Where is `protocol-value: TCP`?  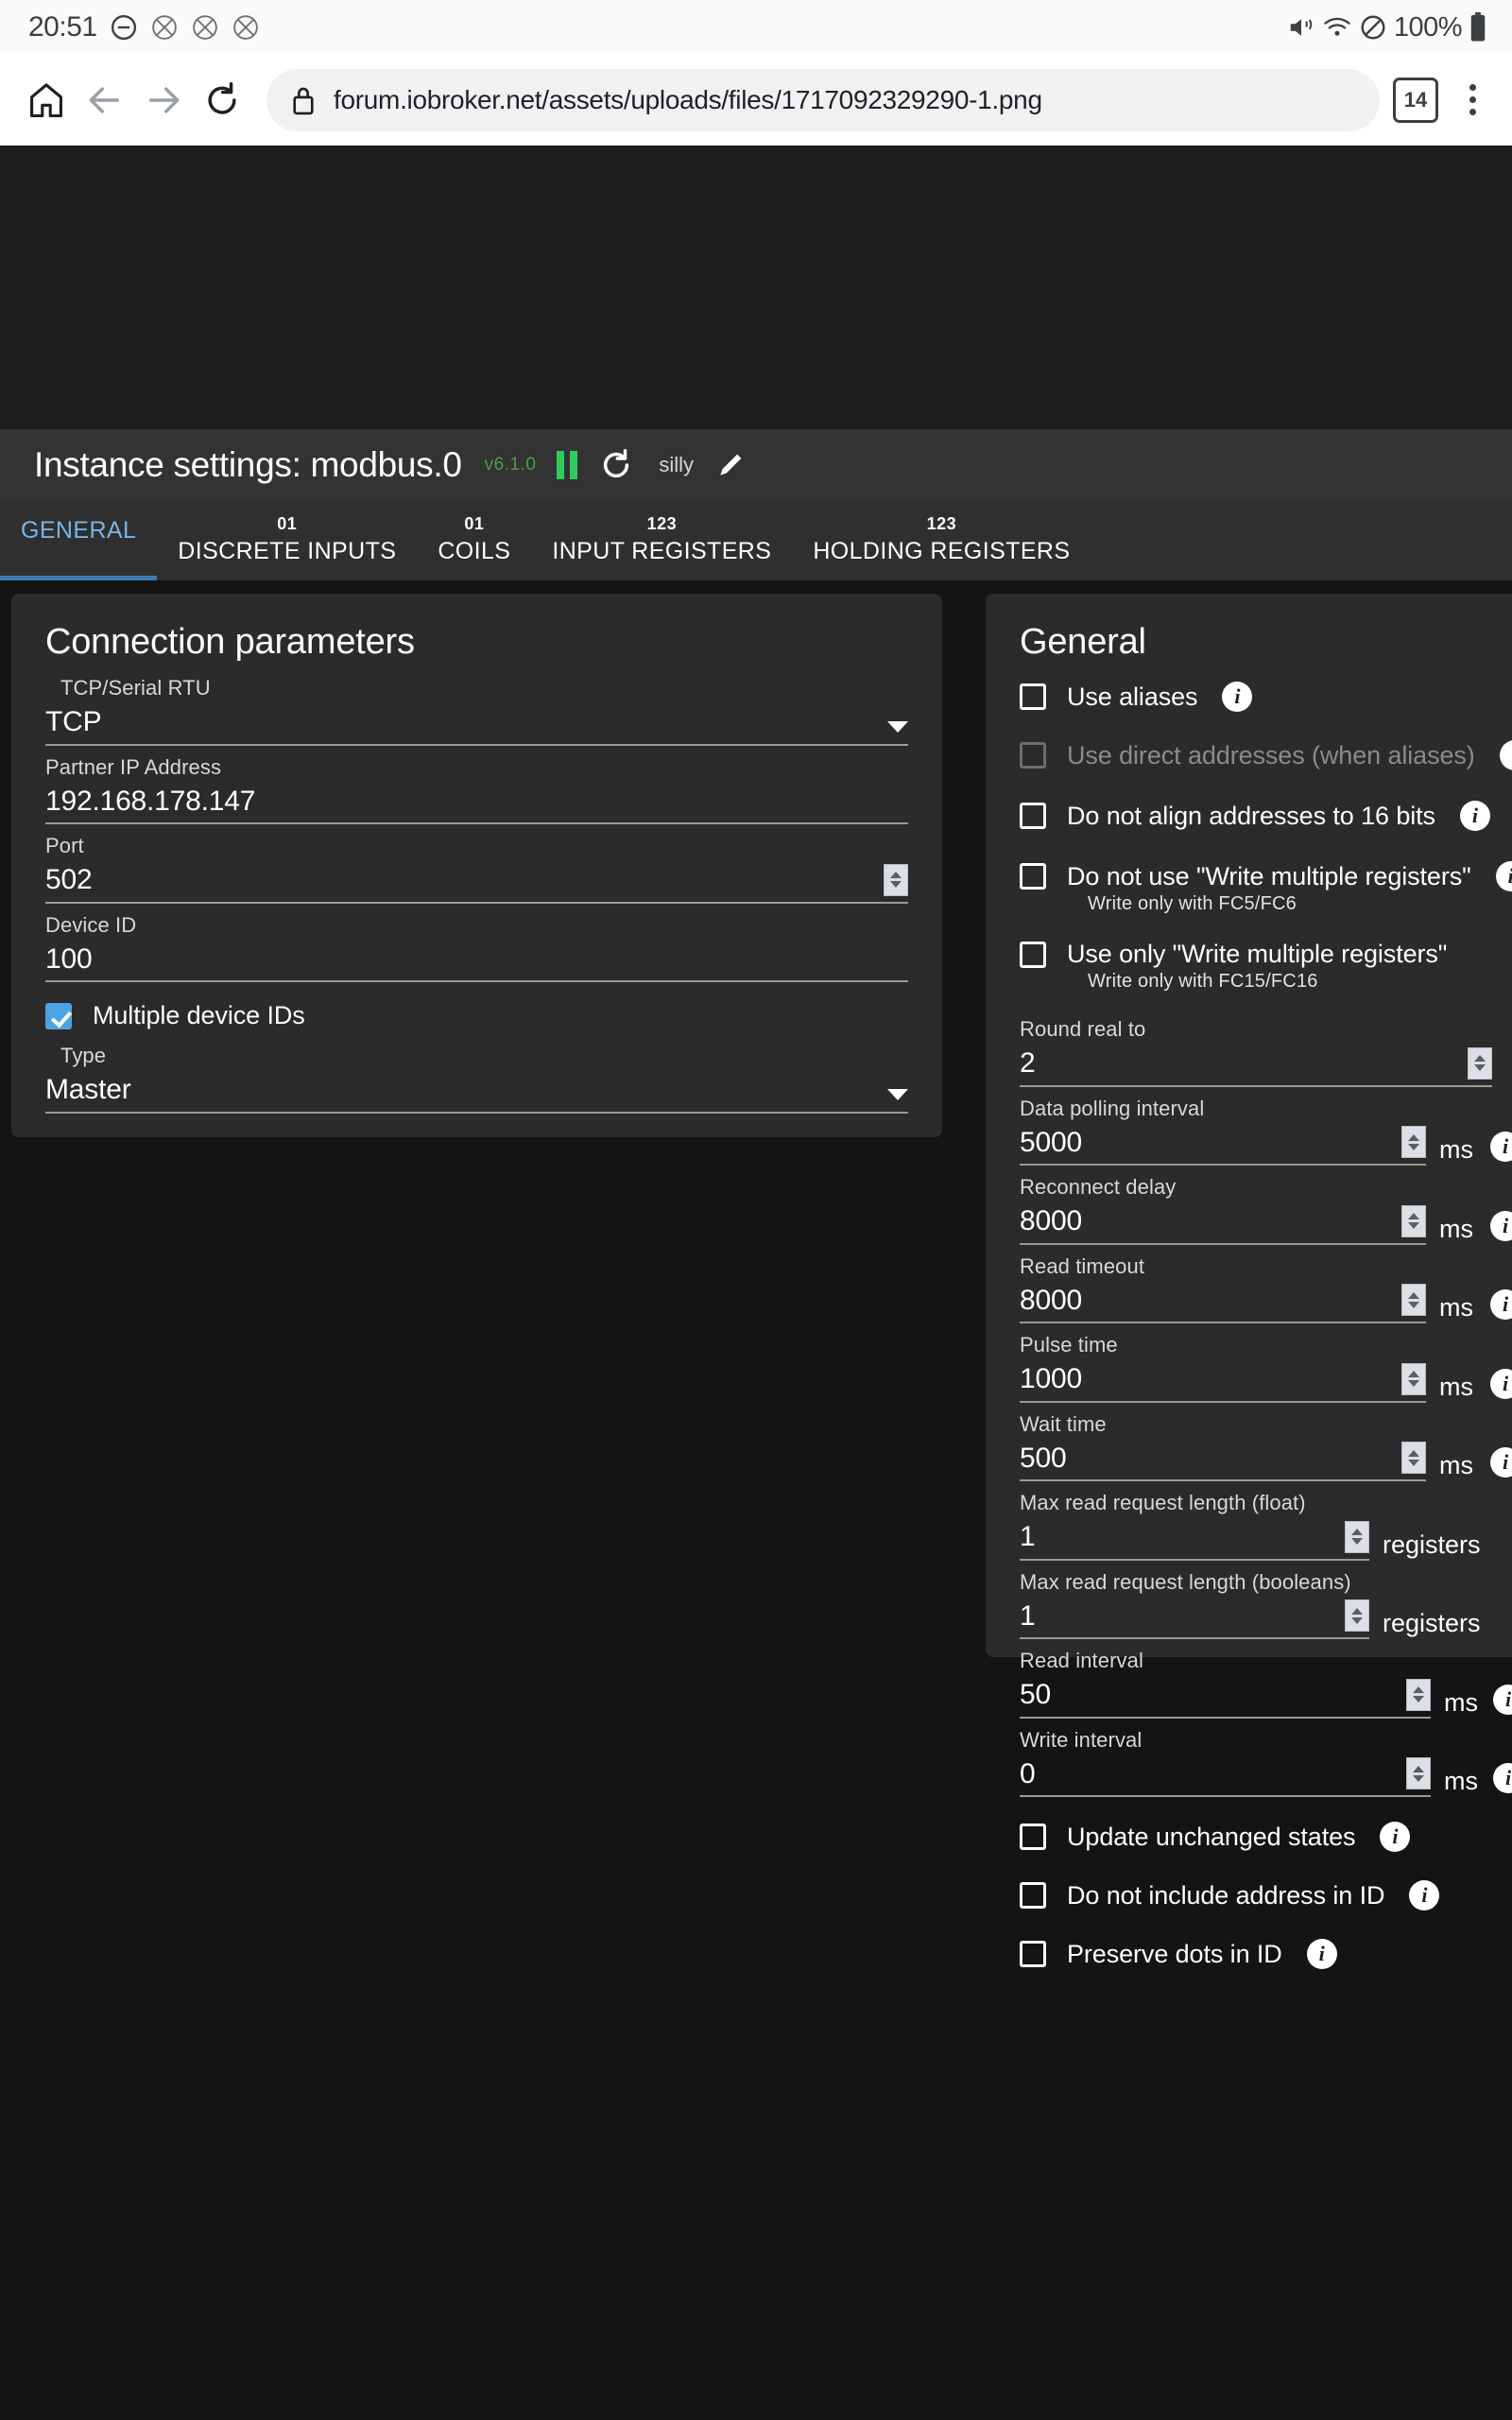
protocol-value: TCP is located at coordinates (73, 721).